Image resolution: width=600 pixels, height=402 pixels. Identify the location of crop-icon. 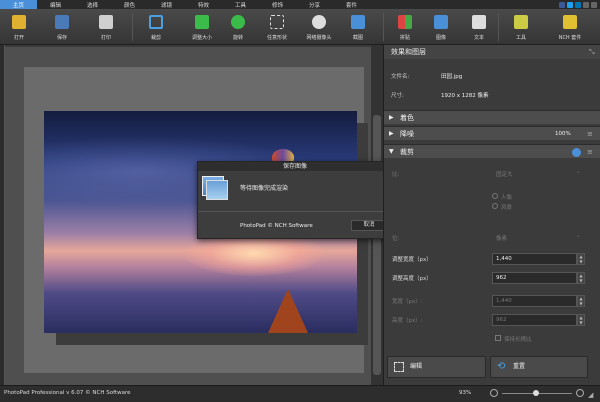
(156, 22).